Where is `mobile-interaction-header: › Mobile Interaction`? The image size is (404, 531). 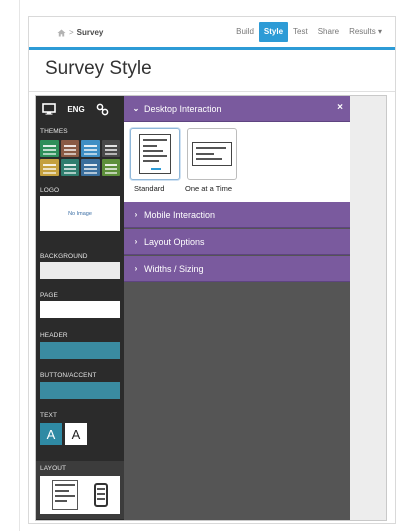
mobile-interaction-header: › Mobile Interaction is located at coordinates (237, 215).